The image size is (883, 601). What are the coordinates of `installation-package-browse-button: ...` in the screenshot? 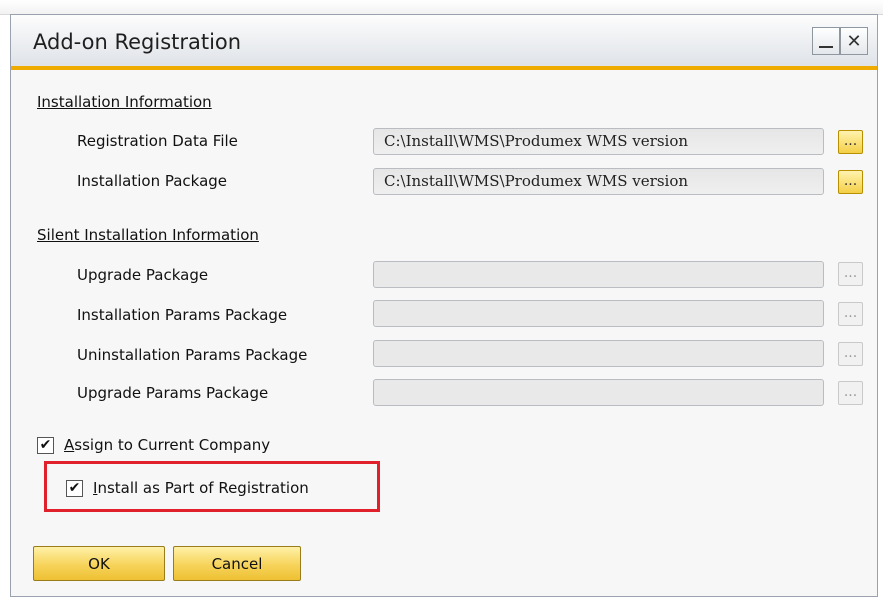 It's located at (850, 182).